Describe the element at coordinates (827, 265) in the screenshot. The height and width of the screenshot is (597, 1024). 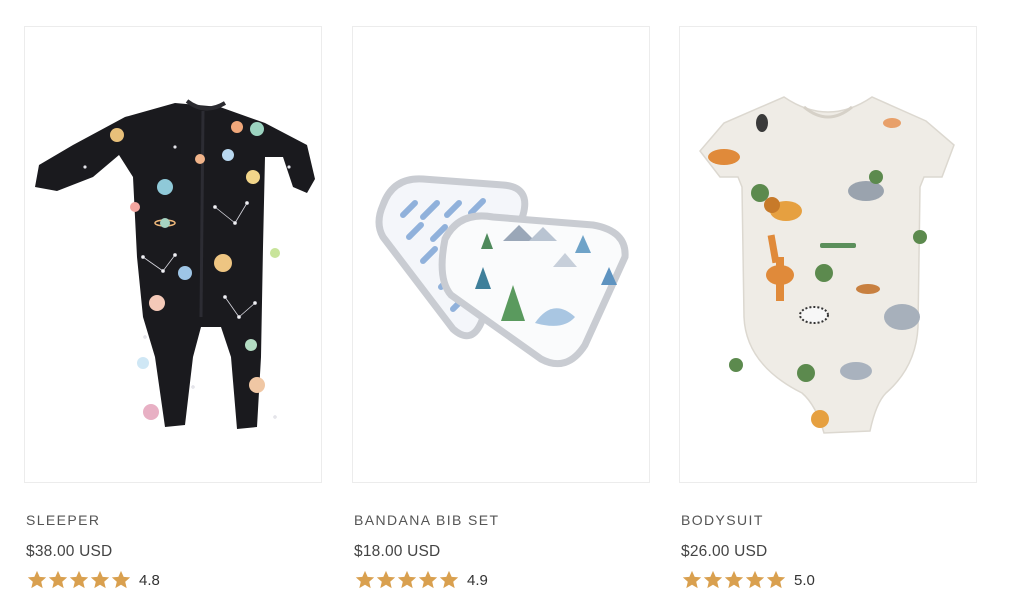
I see `bodysuit-image` at that location.